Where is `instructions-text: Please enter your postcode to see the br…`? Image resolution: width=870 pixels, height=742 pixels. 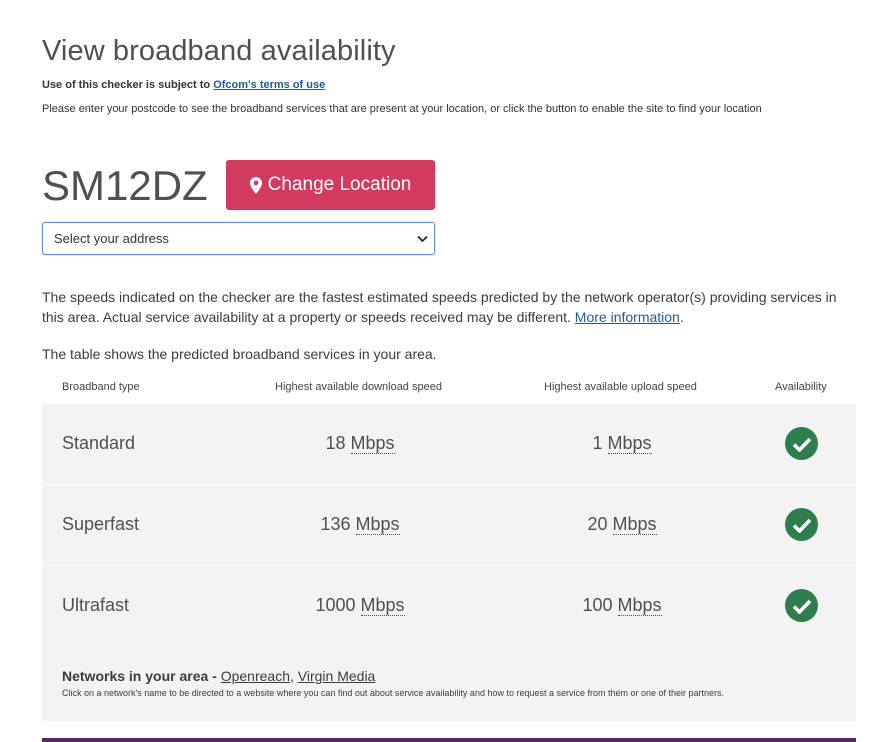
instructions-text: Please enter your postcode to see the br… is located at coordinates (402, 109).